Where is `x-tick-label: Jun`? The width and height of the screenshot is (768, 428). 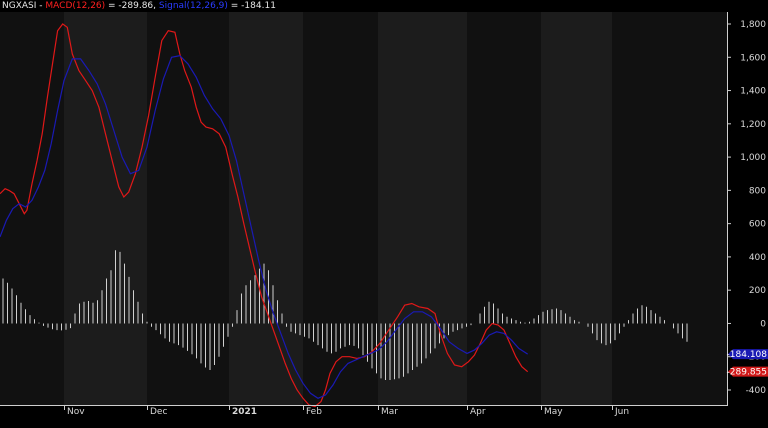 x-tick-label: Jun is located at coordinates (621, 412).